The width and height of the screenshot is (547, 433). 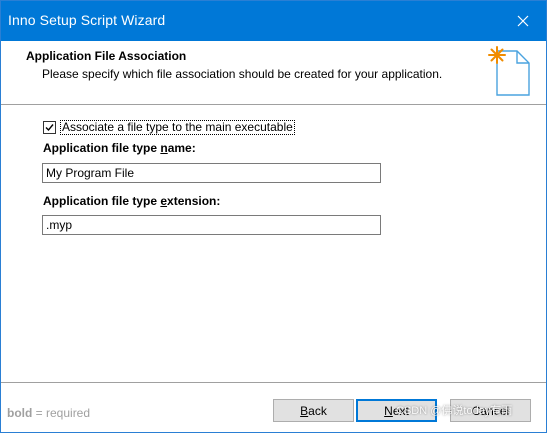 I want to click on cancel-button: Cancel, so click(x=490, y=410).